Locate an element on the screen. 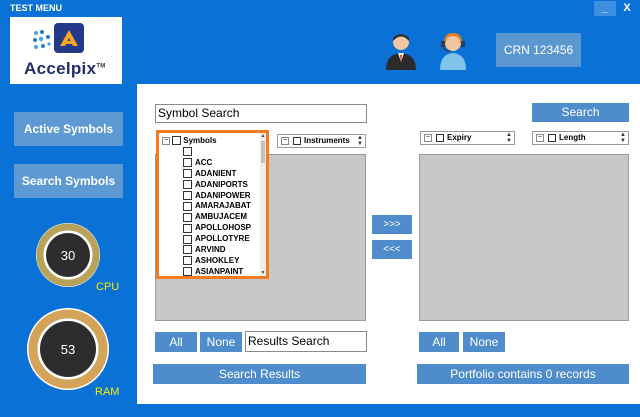 This screenshot has height=417, width=640. crn-badge: CRN 123456 is located at coordinates (538, 50).